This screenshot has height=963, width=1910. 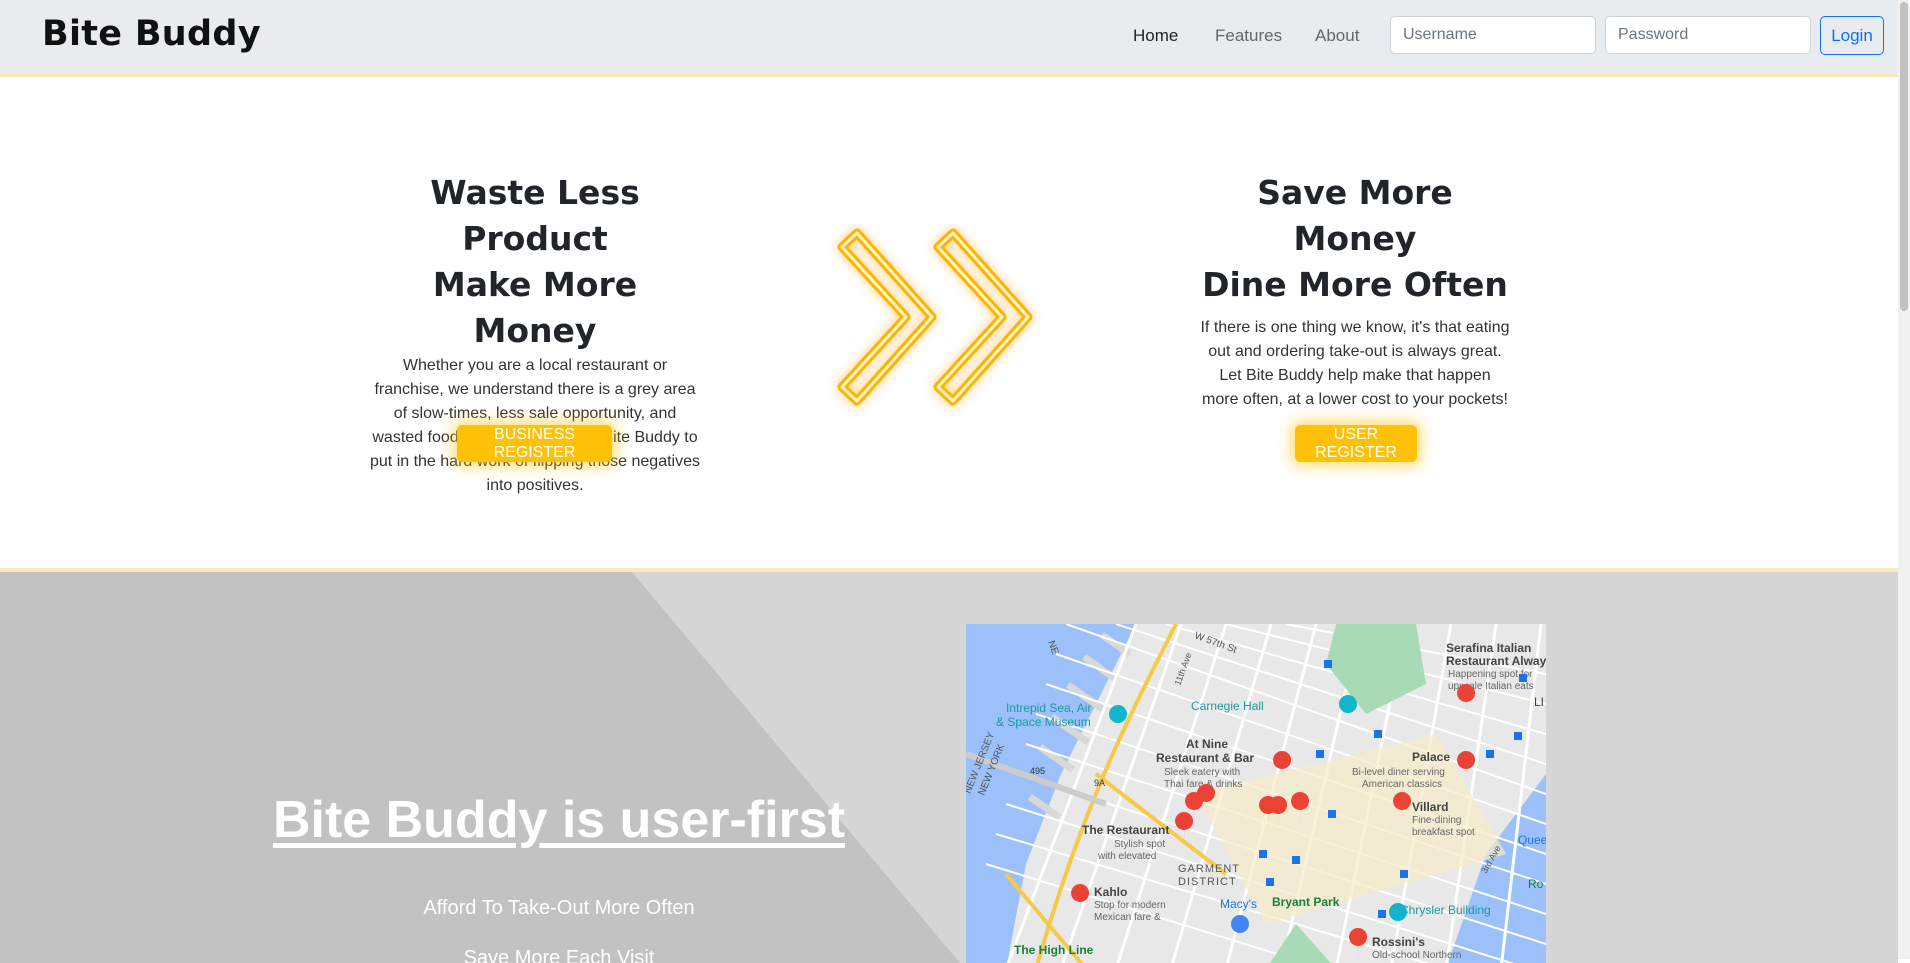 What do you see at coordinates (949, 38) in the screenshot?
I see `navbar: Bite Buddy Home Features About Login` at bounding box center [949, 38].